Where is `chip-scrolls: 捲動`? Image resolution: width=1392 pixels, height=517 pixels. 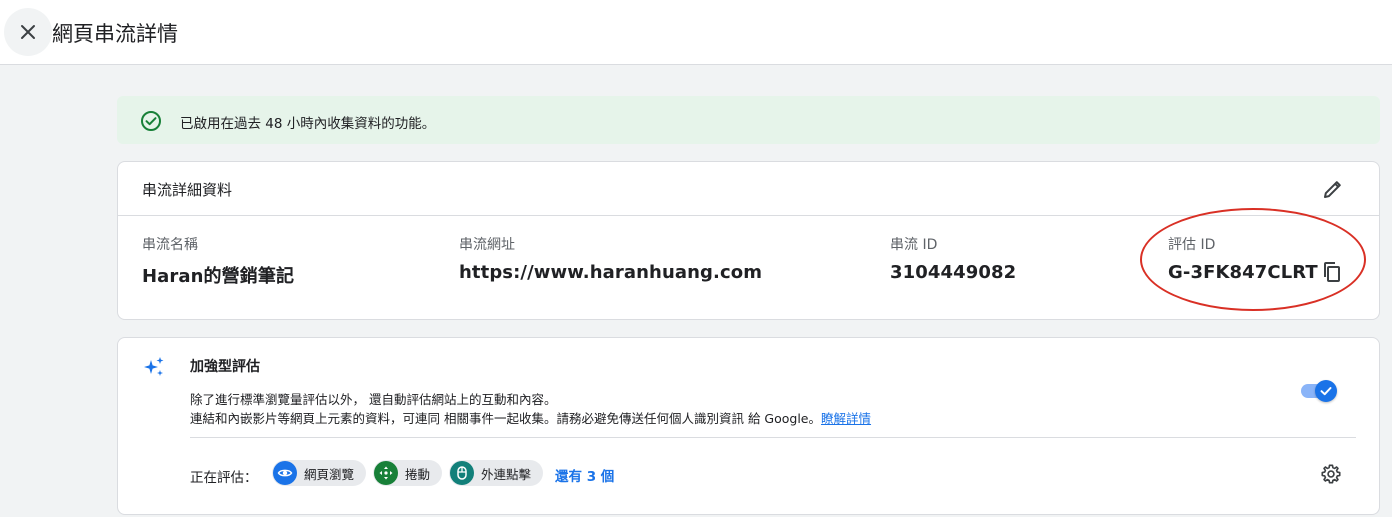 chip-scrolls: 捲動 is located at coordinates (408, 473).